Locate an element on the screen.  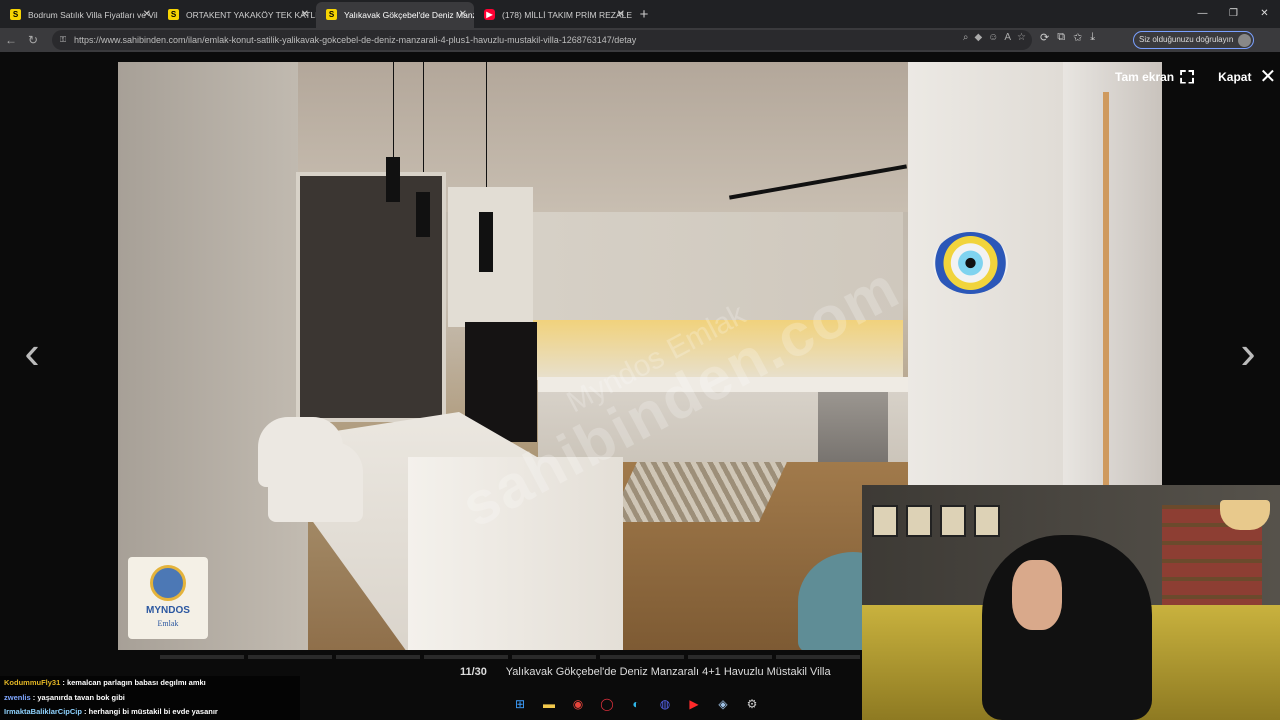
discord-icon: ◍ is located at coordinates (665, 704).